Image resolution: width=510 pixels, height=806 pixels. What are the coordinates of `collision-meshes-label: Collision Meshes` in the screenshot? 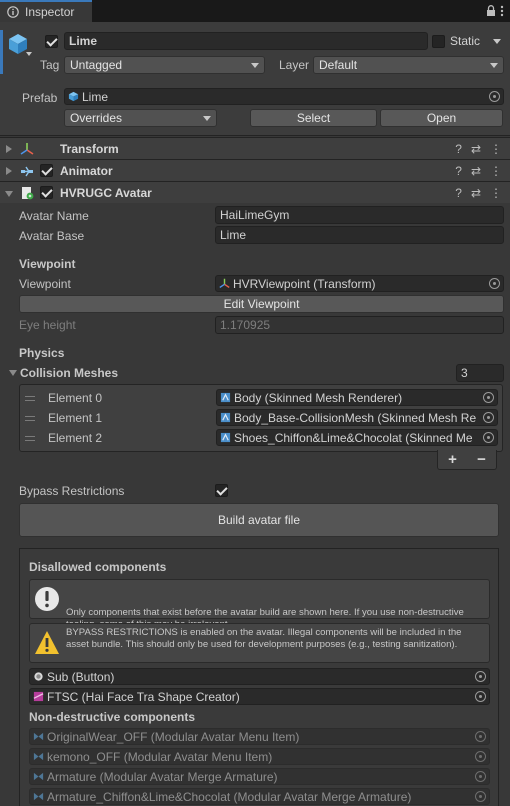 It's located at (69, 373).